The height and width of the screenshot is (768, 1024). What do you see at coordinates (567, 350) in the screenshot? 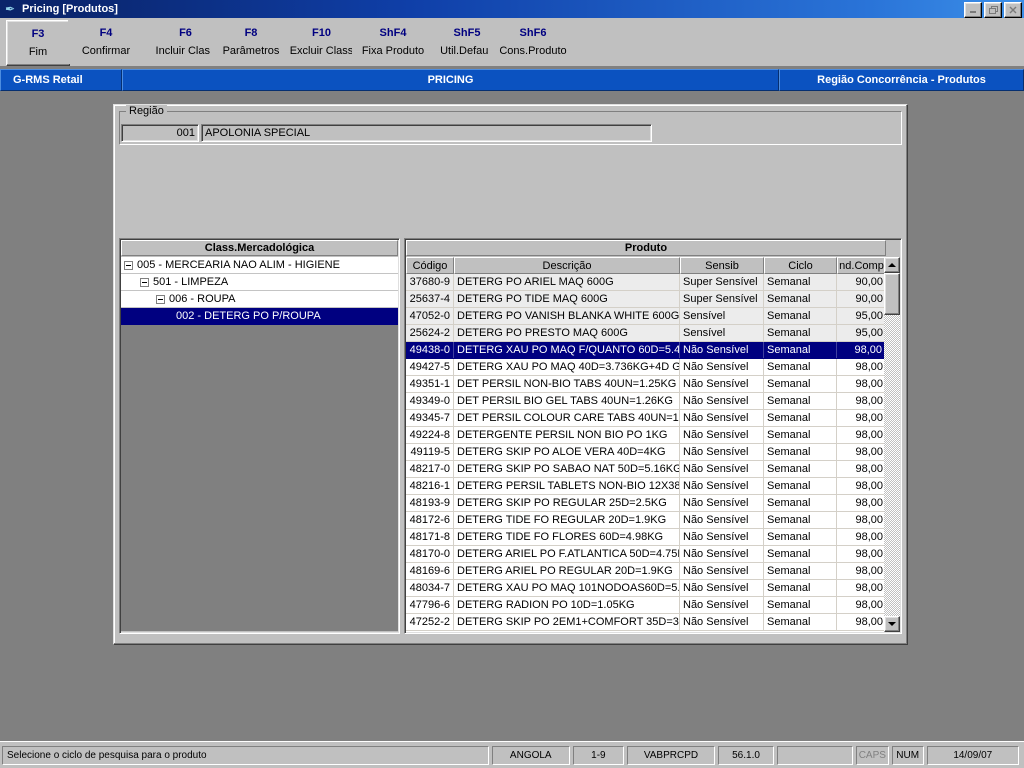
I see `cell-descricao: DETERG XAU PO MAQ F/QUANTO 60D=5.4KG` at bounding box center [567, 350].